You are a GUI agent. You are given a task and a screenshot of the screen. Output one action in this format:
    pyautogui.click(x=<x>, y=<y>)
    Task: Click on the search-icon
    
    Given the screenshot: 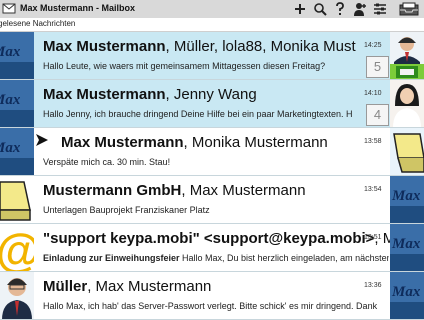 What is the action you would take?
    pyautogui.click(x=320, y=9)
    